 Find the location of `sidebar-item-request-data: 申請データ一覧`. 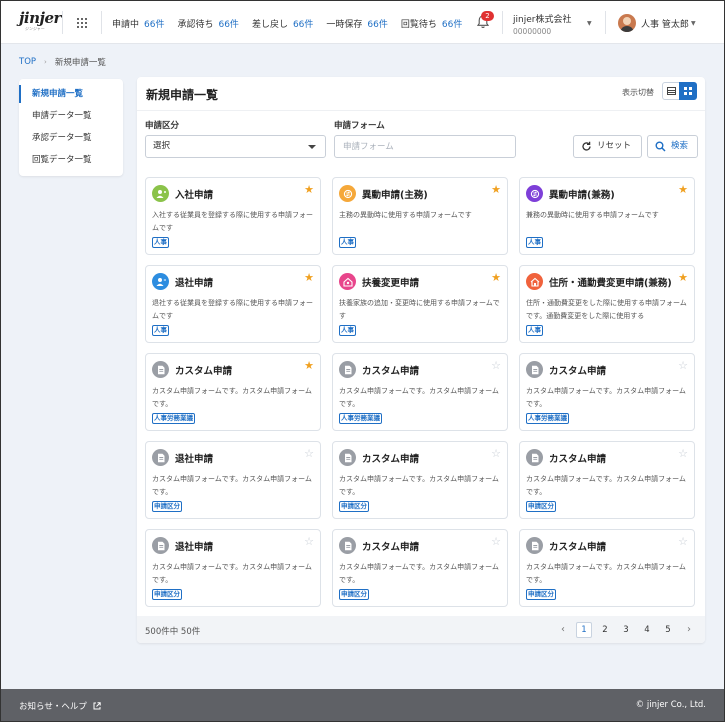

sidebar-item-request-data: 申請データ一覧 is located at coordinates (71, 116).